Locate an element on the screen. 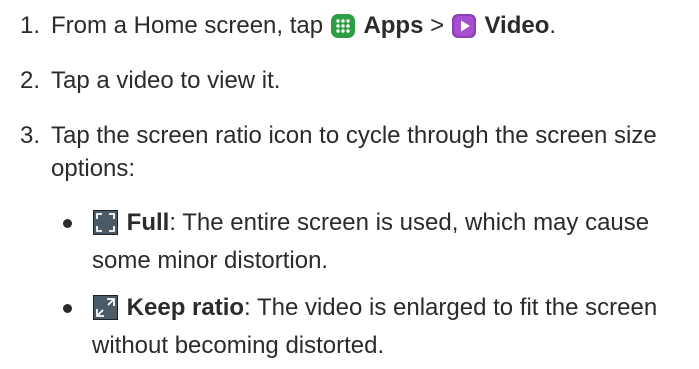 The width and height of the screenshot is (699, 369). video-label: Video is located at coordinates (517, 25).